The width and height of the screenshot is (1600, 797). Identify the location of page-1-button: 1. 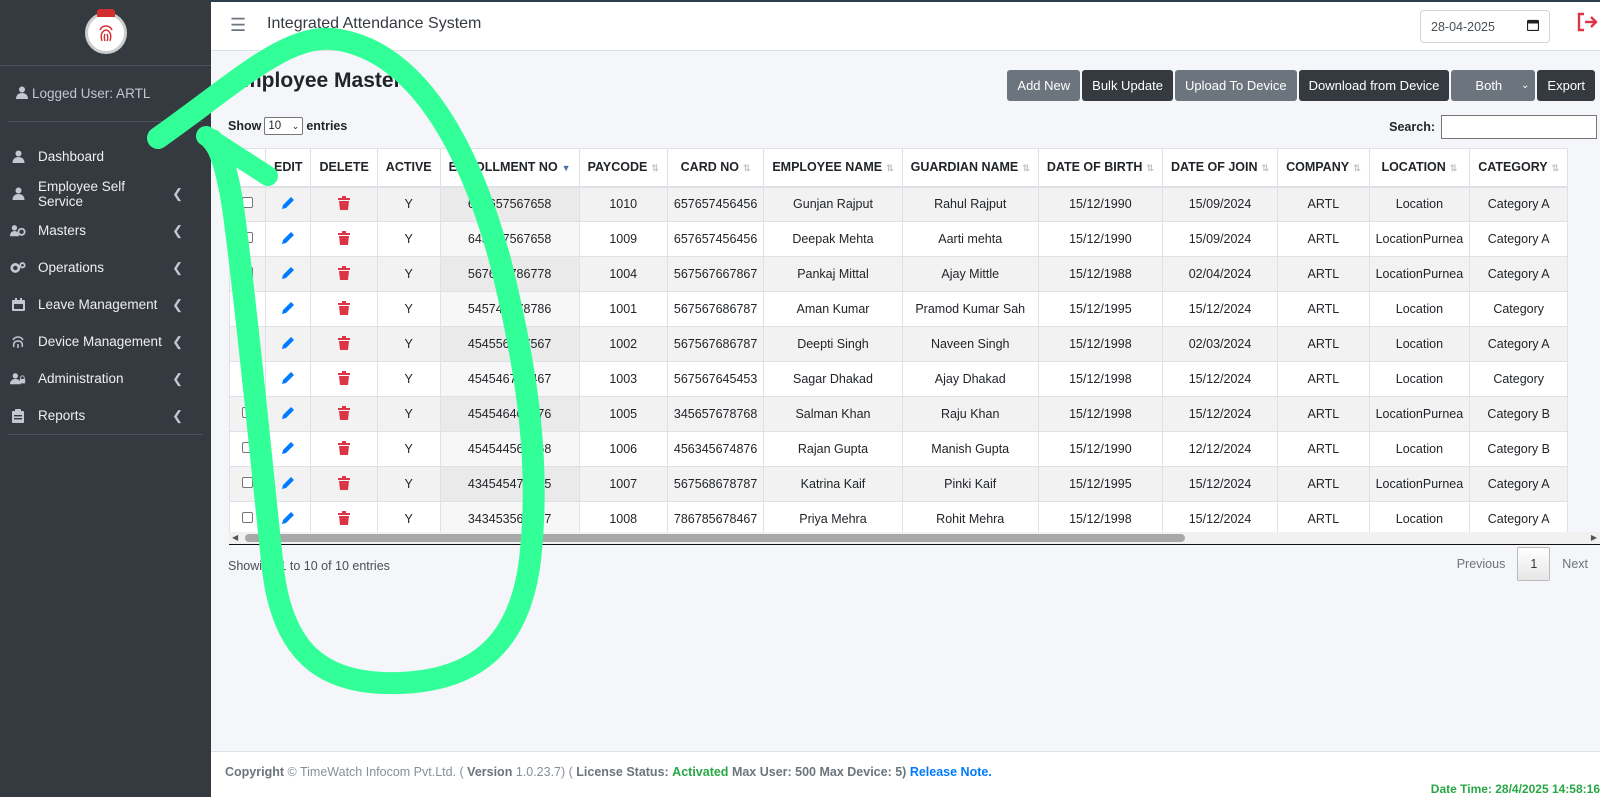
(1534, 564).